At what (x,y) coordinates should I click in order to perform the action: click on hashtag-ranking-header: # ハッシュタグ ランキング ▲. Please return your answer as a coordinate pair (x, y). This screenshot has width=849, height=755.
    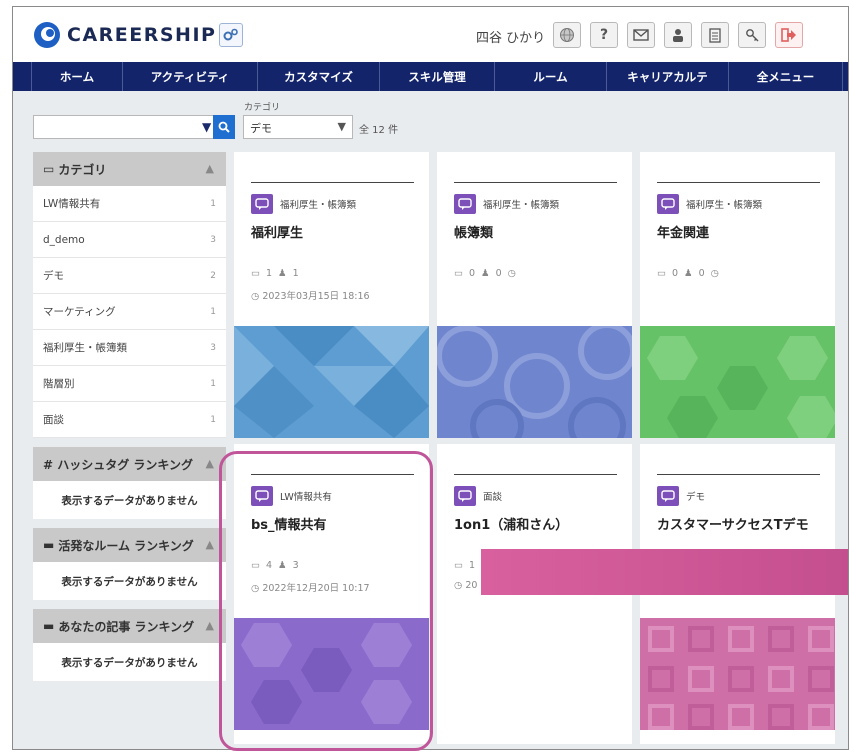
    Looking at the image, I should click on (129, 464).